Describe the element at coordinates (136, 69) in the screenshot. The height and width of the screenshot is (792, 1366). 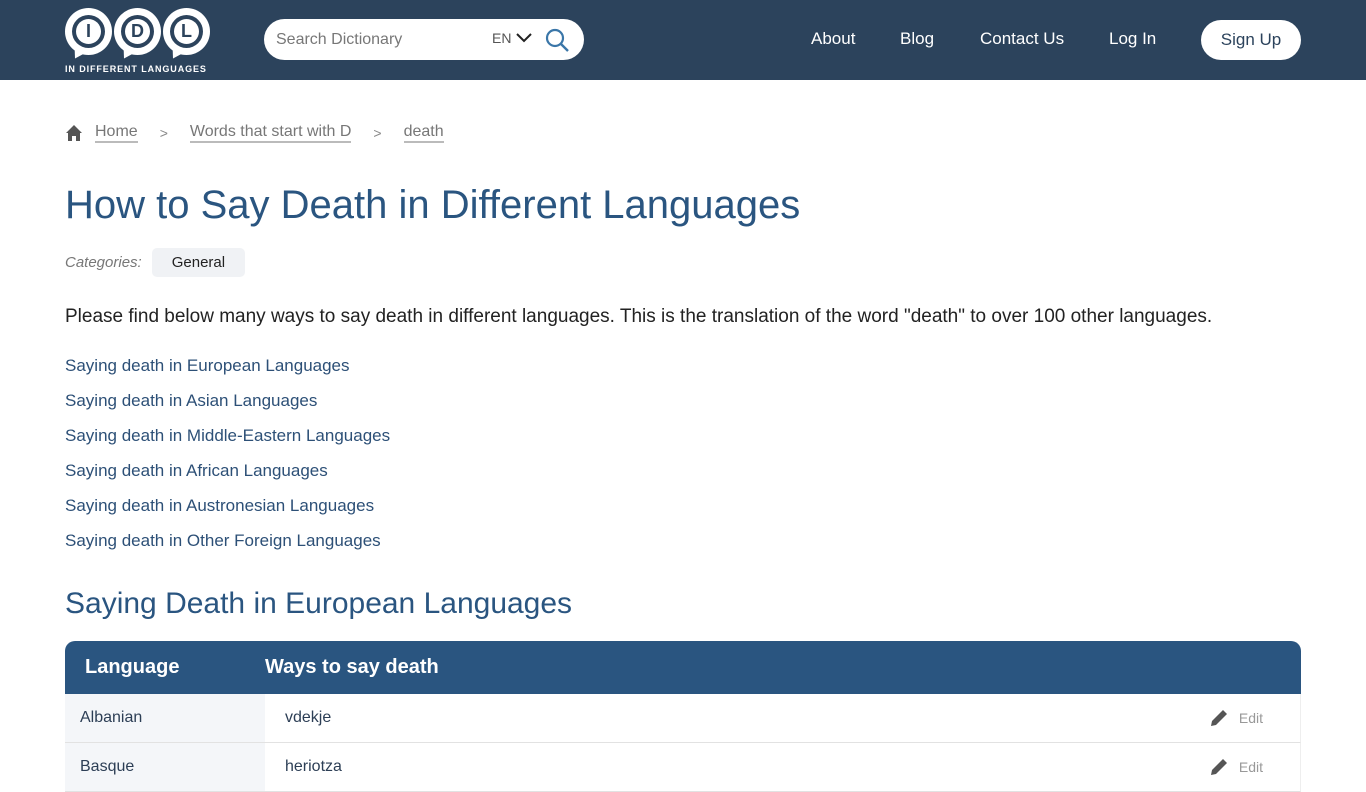
I see `logo-tagline: IN DIFFERENT LANGUAGES` at that location.